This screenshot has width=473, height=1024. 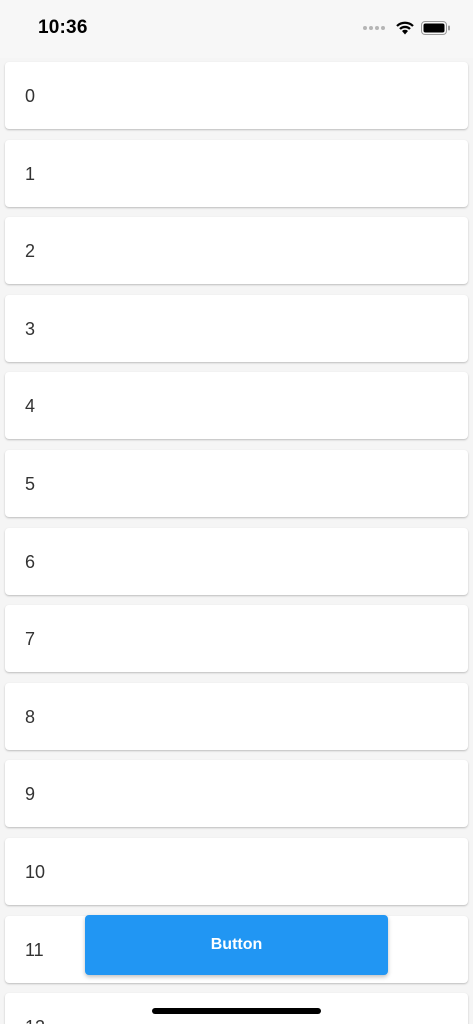 What do you see at coordinates (30, 251) in the screenshot?
I see `list-item-label: 2` at bounding box center [30, 251].